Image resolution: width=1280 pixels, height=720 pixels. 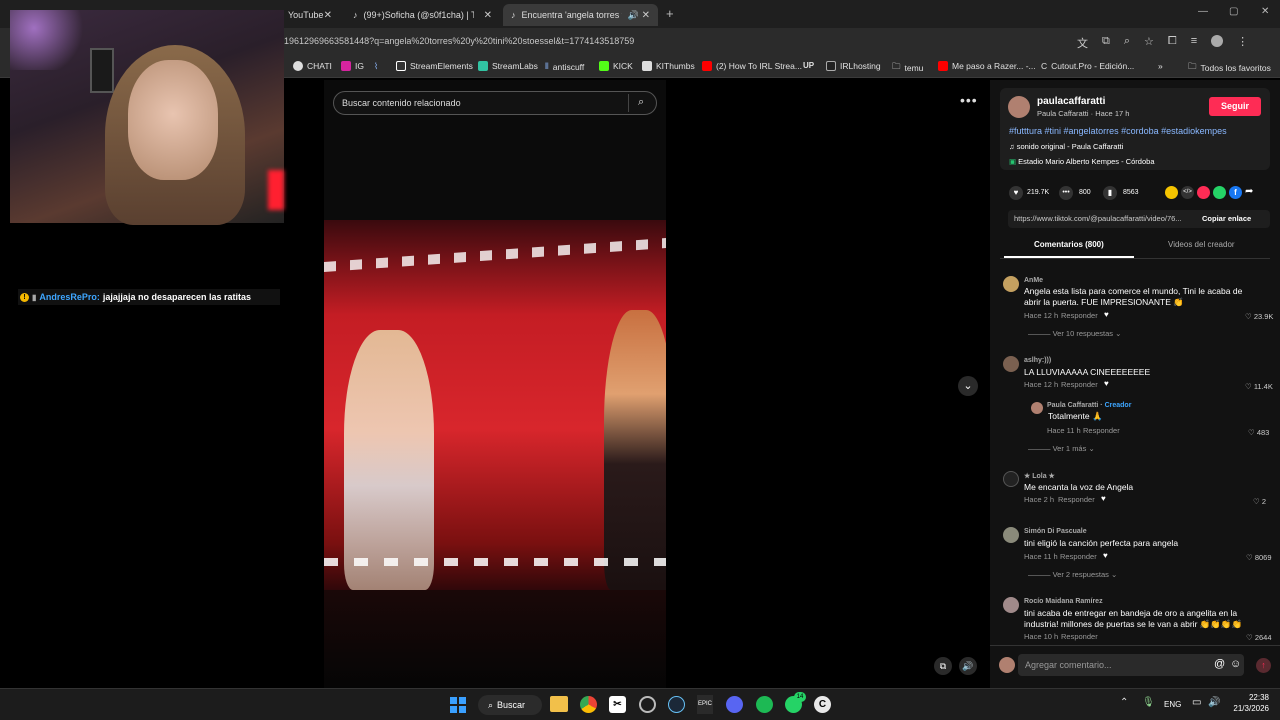 I want to click on steam-icon, so click(x=676, y=704).